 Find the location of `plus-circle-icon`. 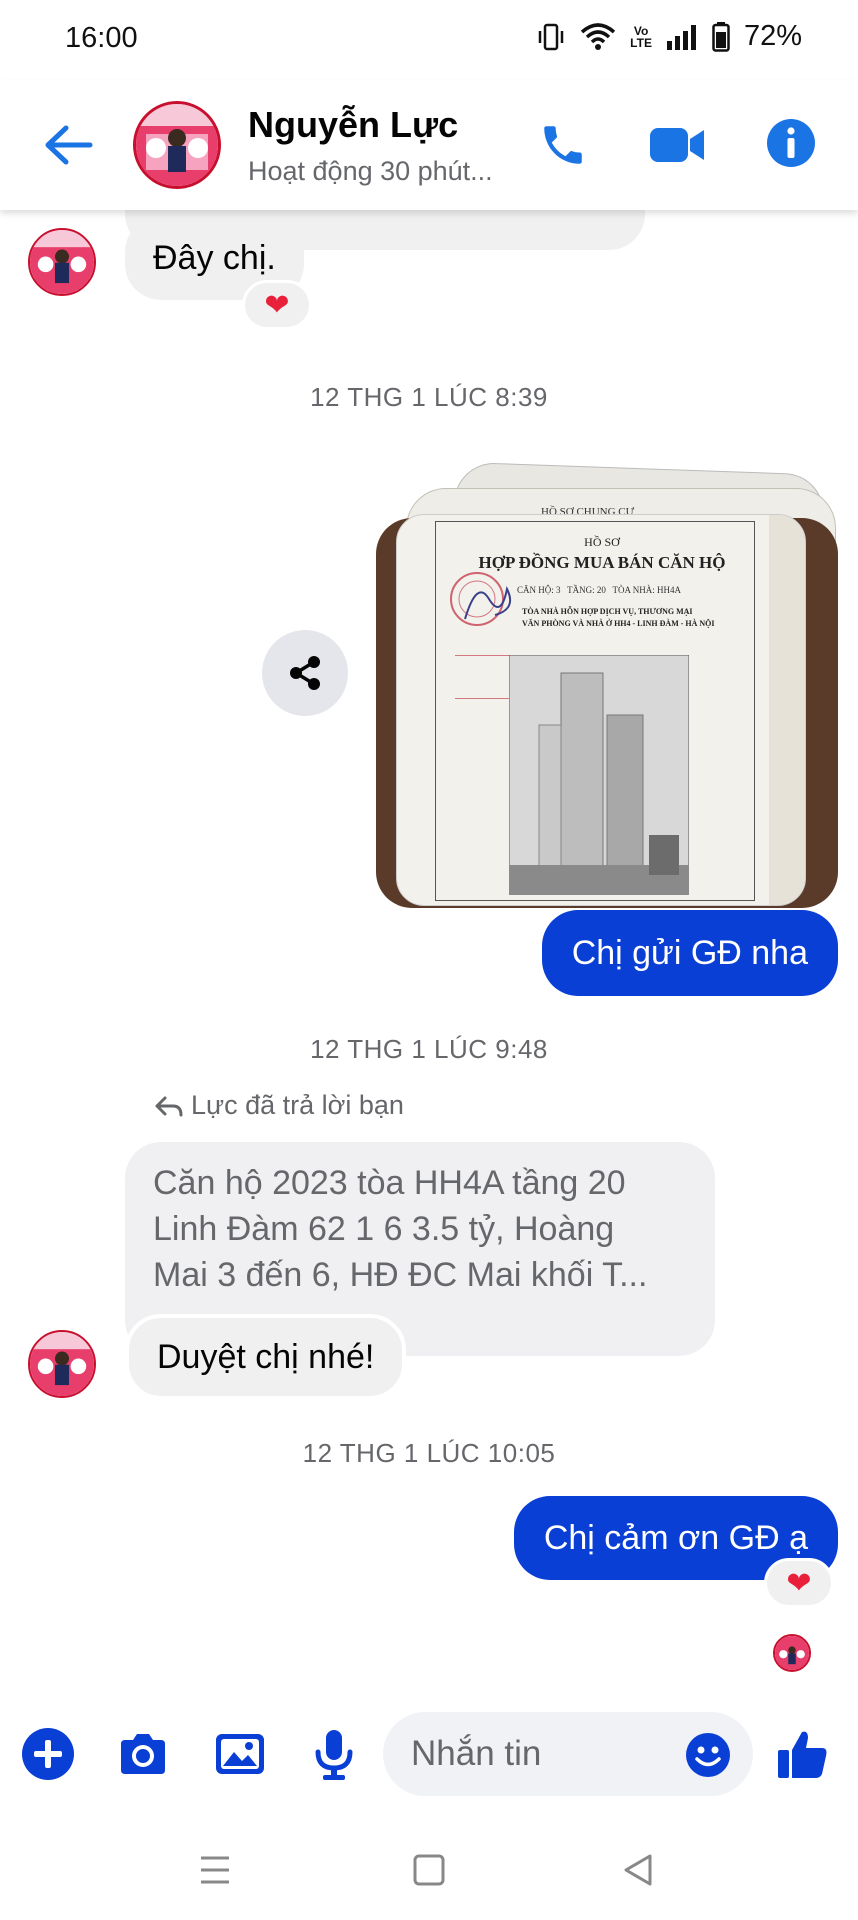

plus-circle-icon is located at coordinates (48, 1754).